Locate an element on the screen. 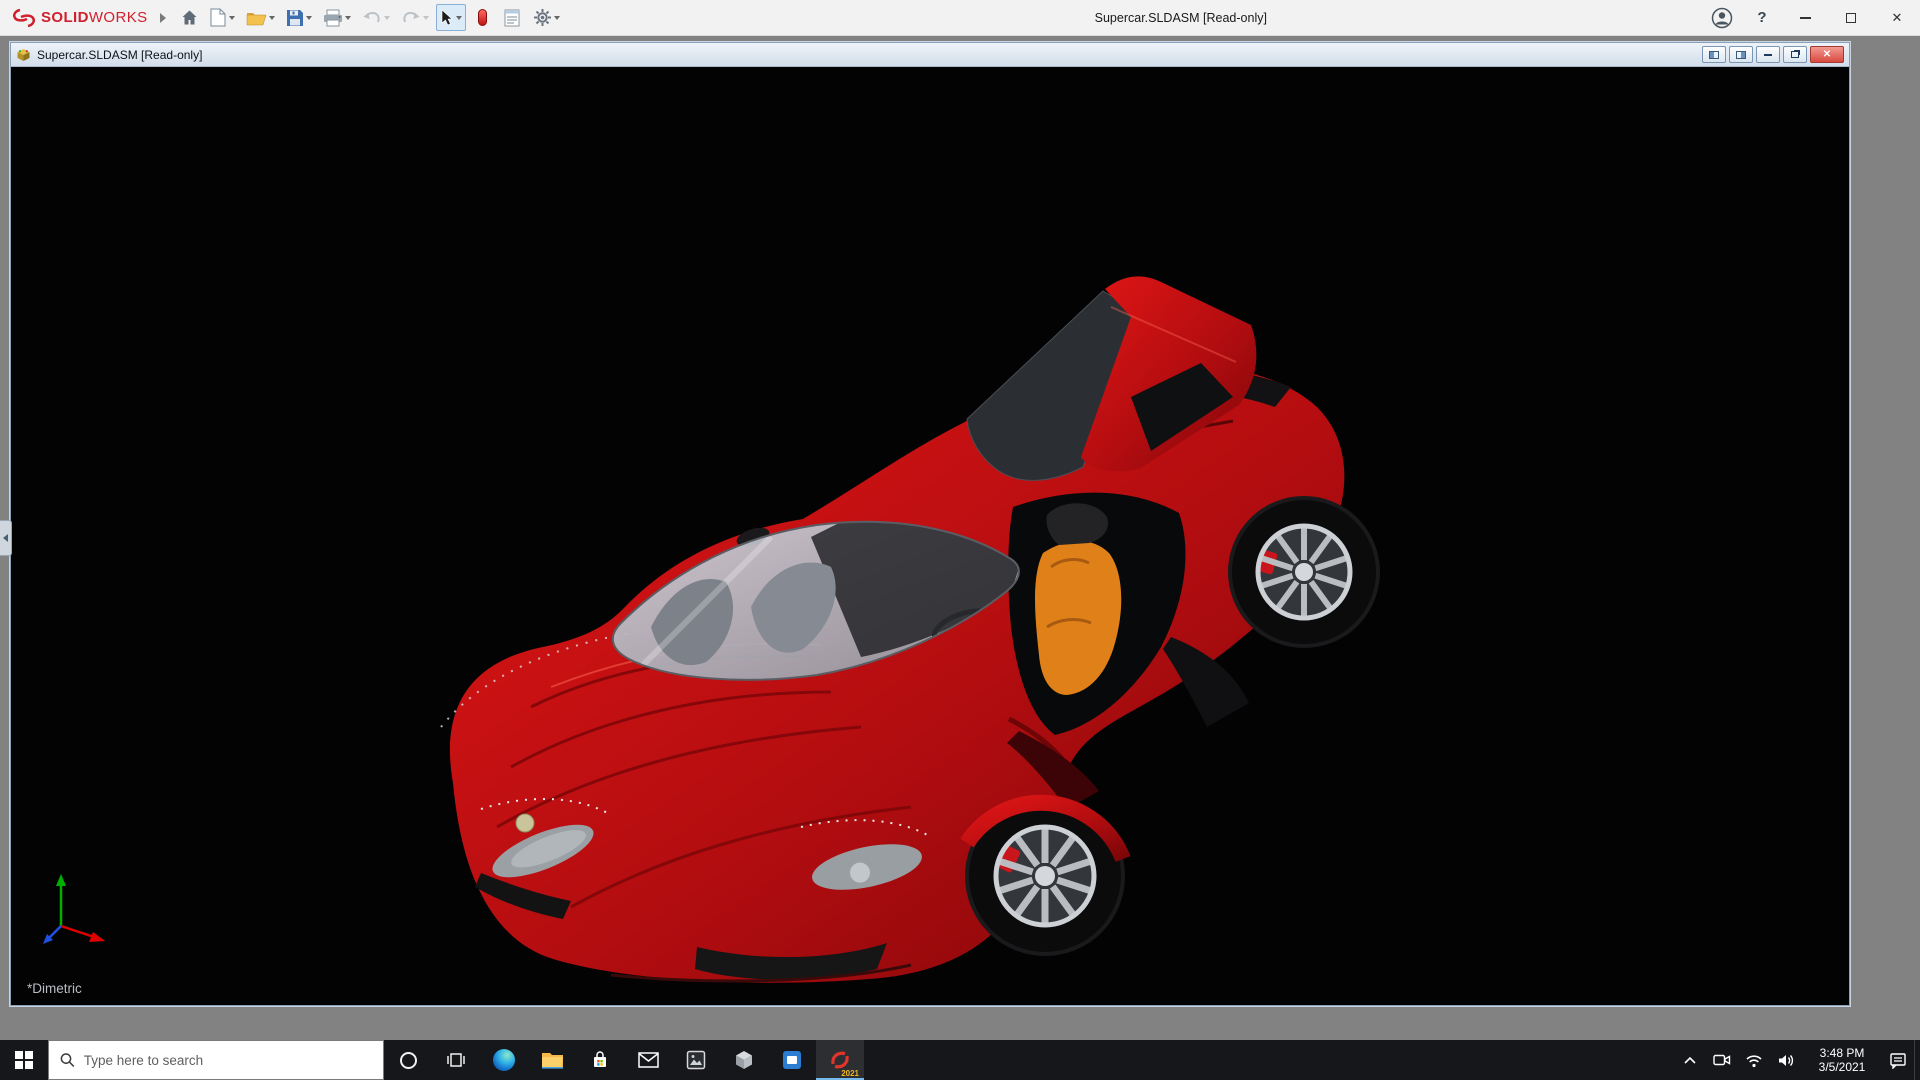 The height and width of the screenshot is (1080, 1920). print-caret is located at coordinates (347, 17).